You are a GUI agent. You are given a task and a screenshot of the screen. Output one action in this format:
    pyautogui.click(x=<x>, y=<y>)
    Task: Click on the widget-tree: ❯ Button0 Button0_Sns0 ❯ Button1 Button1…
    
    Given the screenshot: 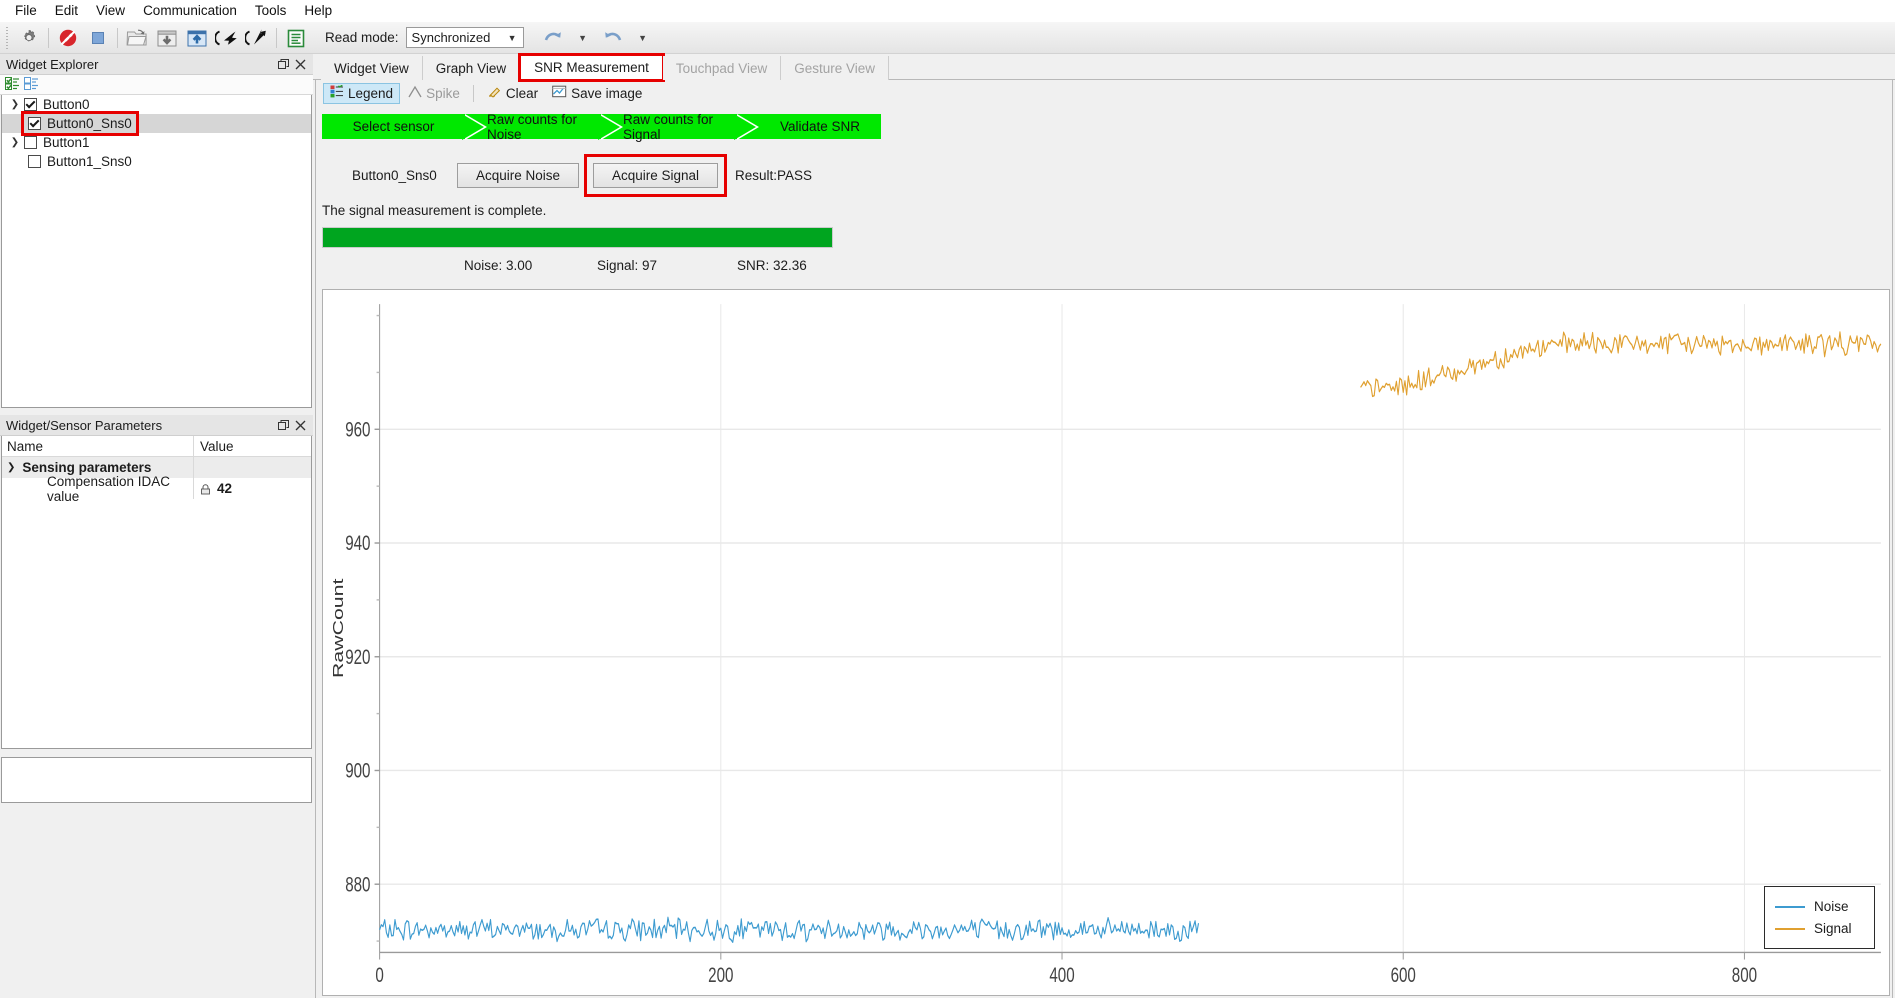 What is the action you would take?
    pyautogui.click(x=156, y=251)
    